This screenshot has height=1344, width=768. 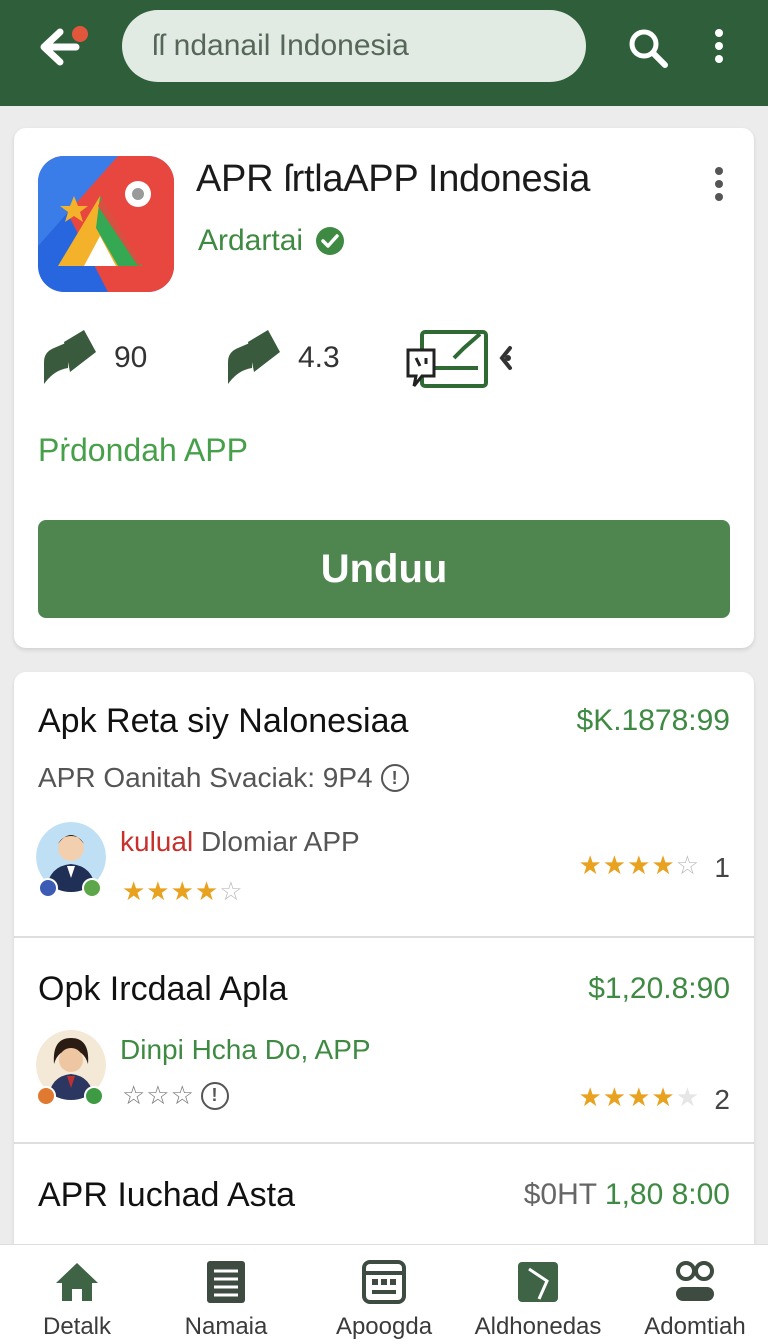 I want to click on rating-stars: ★★★★☆, so click(x=639, y=865).